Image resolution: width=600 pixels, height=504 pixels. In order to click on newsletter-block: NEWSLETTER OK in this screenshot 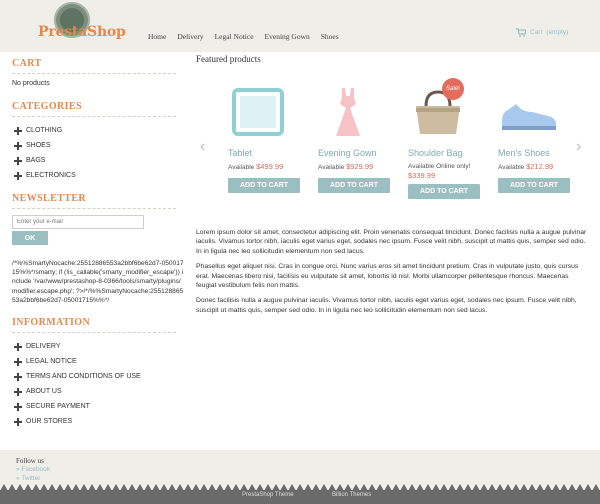, I will do `click(94, 219)`.